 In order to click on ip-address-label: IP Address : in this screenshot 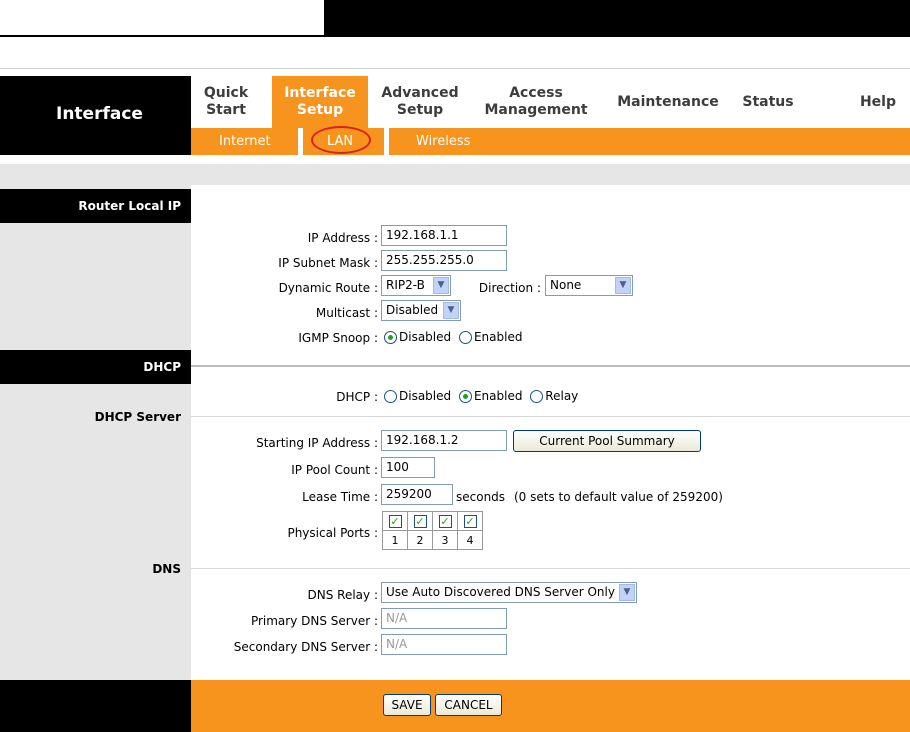, I will do `click(342, 238)`.